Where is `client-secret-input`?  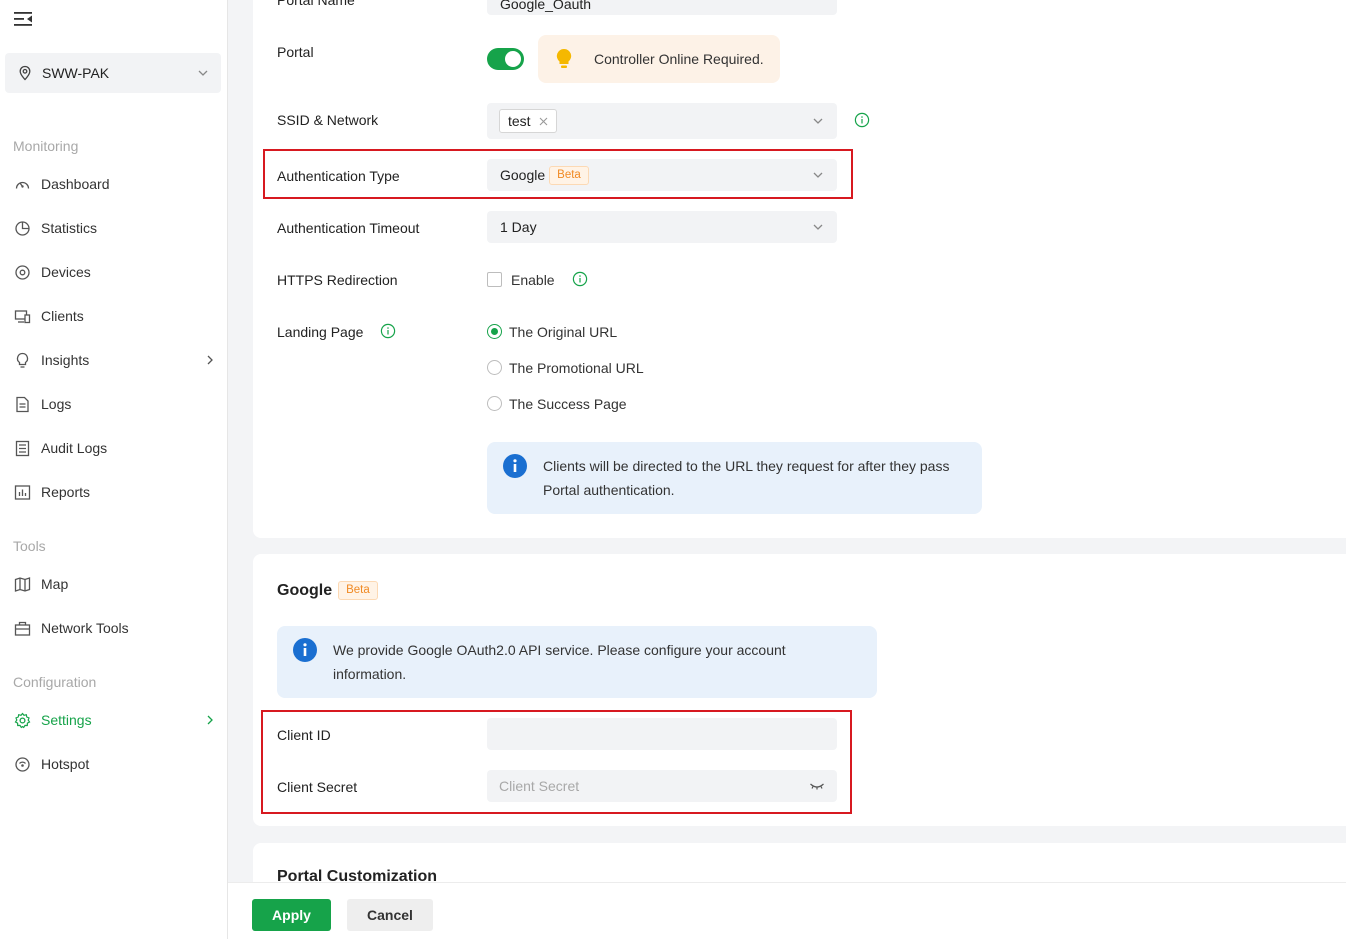 client-secret-input is located at coordinates (662, 786).